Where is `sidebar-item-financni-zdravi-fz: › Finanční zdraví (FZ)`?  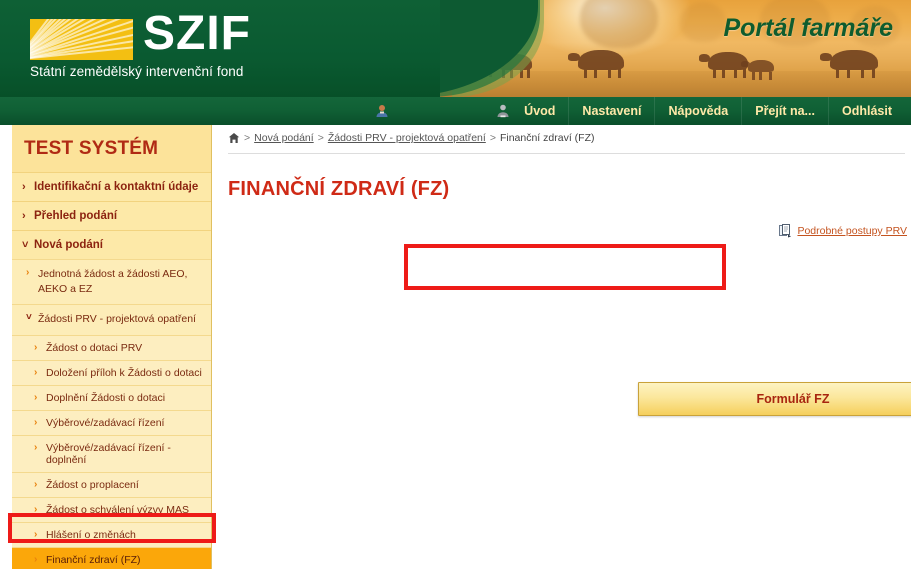 sidebar-item-financni-zdravi-fz: › Finanční zdraví (FZ) is located at coordinates (111, 557).